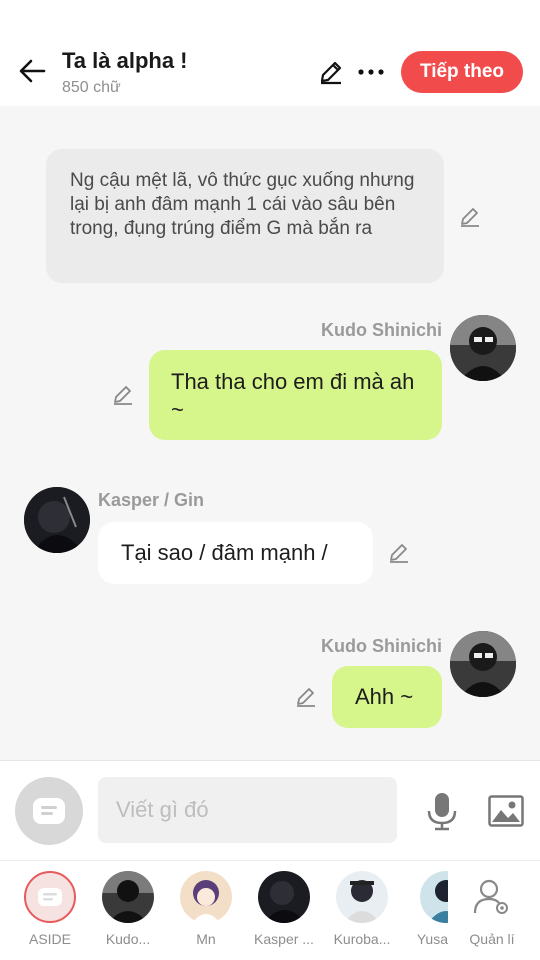 The image size is (540, 960). I want to click on microphone-button, so click(442, 811).